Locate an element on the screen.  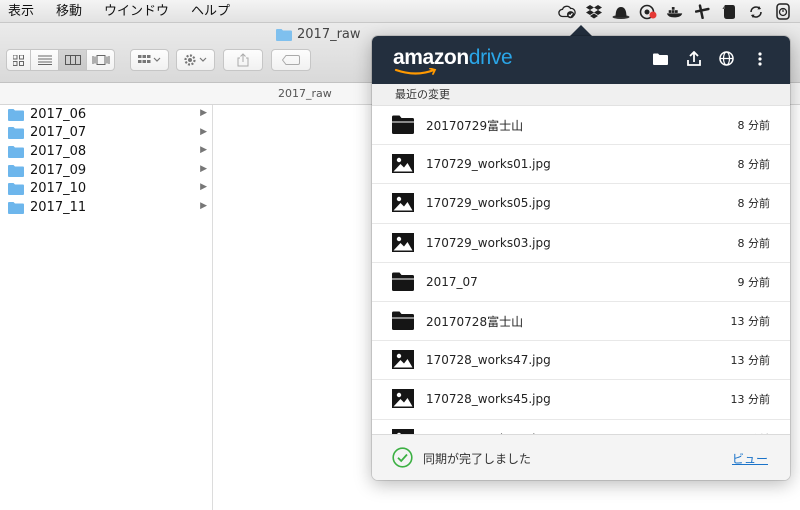
arrange-button is located at coordinates (149, 60).